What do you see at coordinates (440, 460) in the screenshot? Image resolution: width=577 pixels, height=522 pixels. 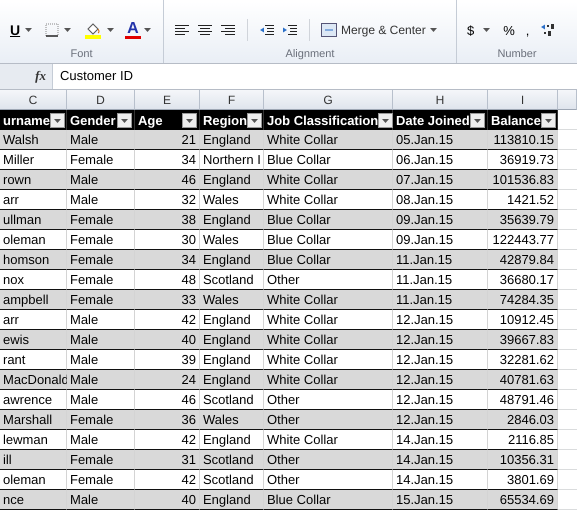 I see `table-cell: 14.Jan.15` at bounding box center [440, 460].